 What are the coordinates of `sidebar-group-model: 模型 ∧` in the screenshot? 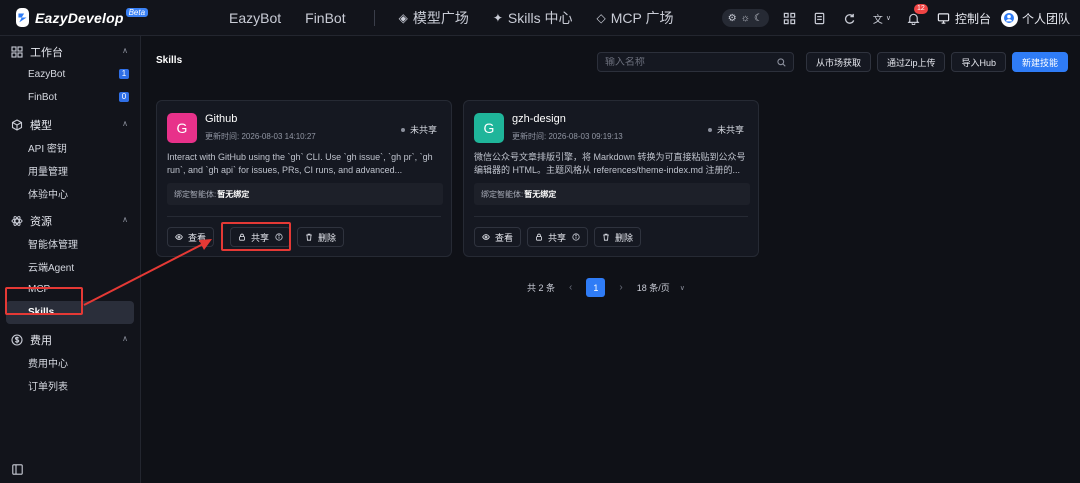 It's located at (70, 124).